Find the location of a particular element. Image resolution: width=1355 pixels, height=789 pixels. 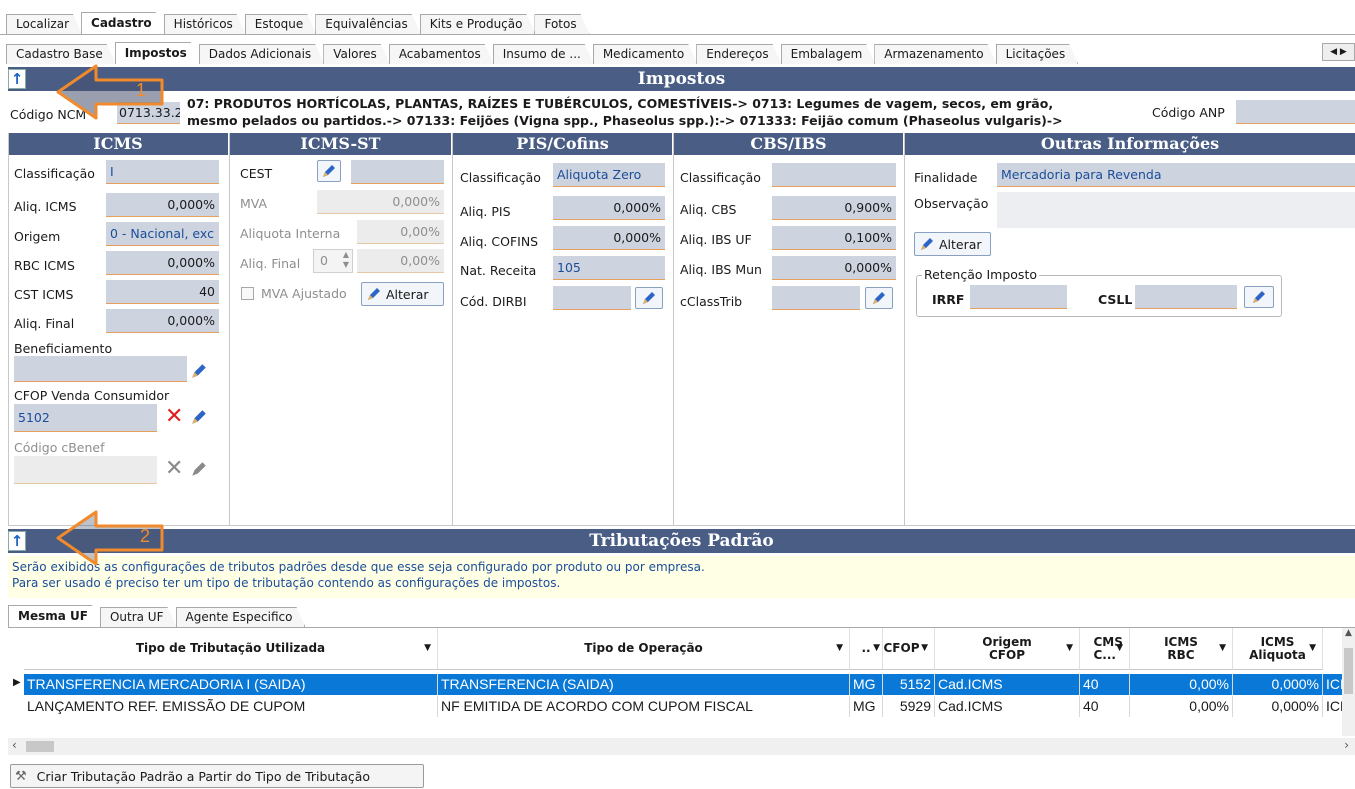

col-title: ICMS Aliquota is located at coordinates (1277, 648).